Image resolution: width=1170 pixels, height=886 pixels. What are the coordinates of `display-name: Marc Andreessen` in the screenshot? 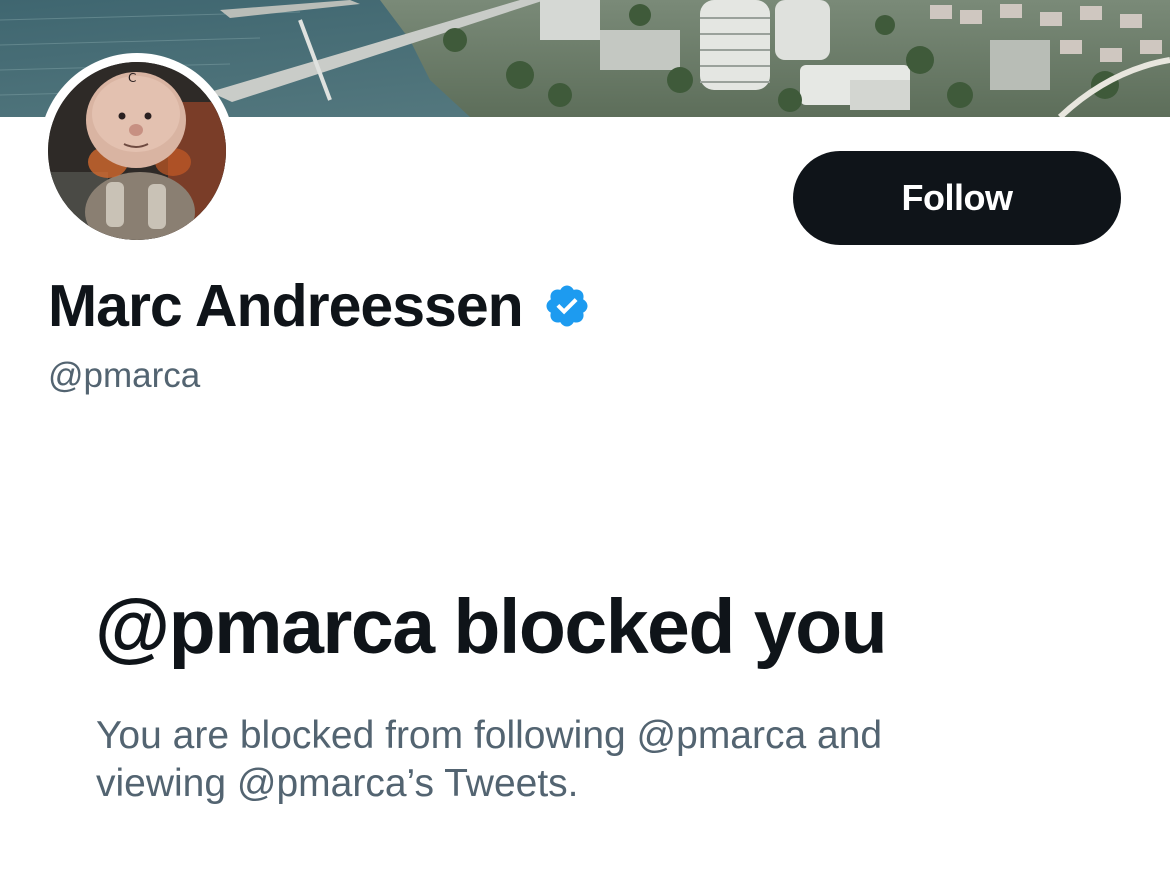 It's located at (286, 306).